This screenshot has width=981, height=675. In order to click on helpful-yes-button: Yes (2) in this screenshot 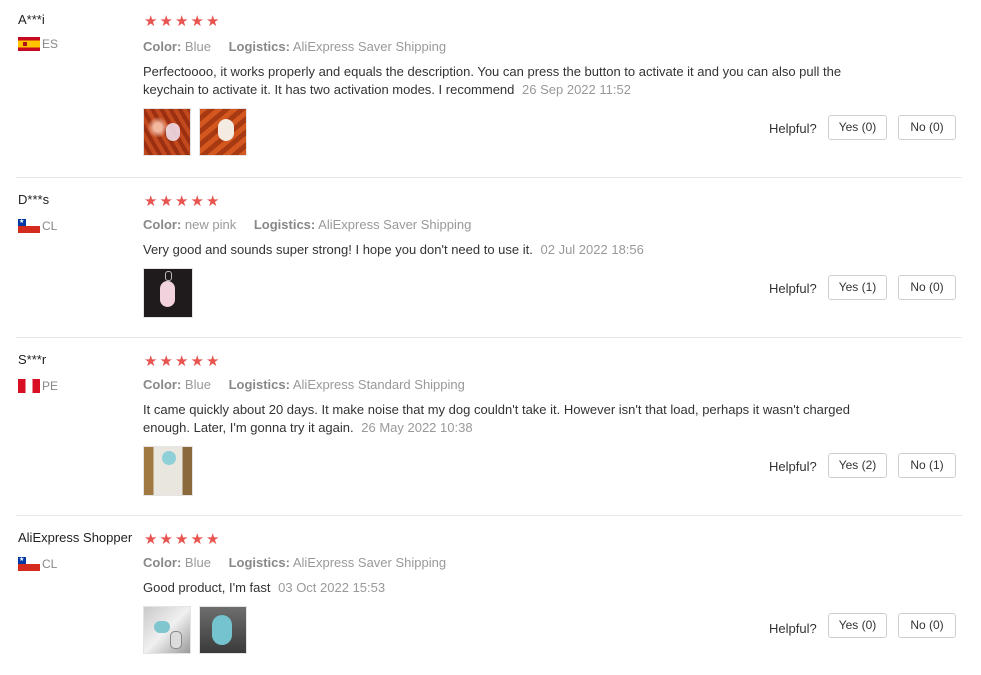, I will do `click(857, 465)`.